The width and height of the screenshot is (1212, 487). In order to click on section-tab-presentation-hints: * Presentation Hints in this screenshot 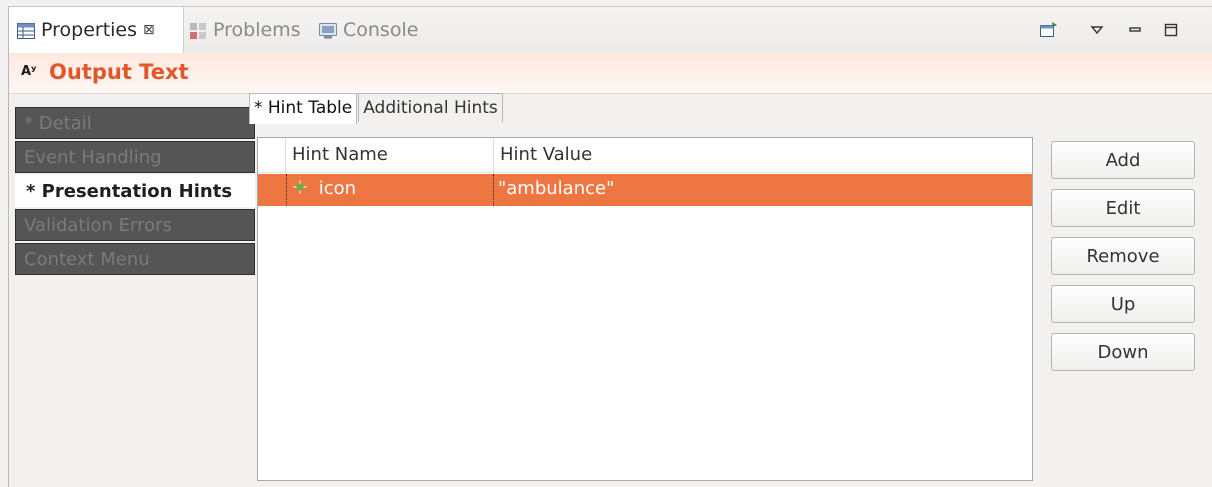, I will do `click(135, 191)`.